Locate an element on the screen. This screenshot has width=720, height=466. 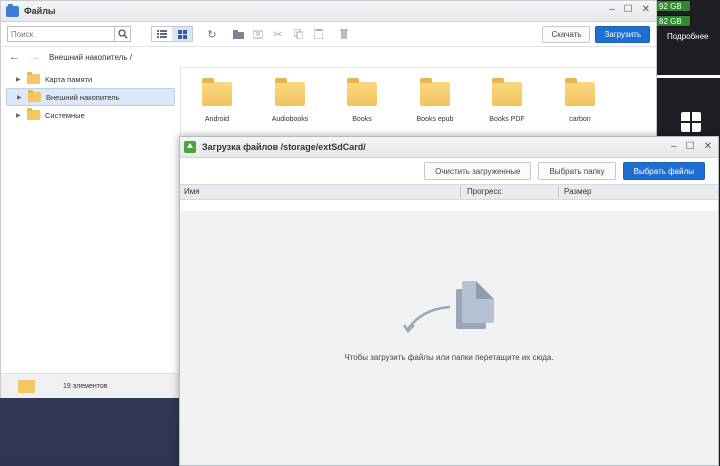
folder-name: Audiobooks is located at coordinates (290, 119).